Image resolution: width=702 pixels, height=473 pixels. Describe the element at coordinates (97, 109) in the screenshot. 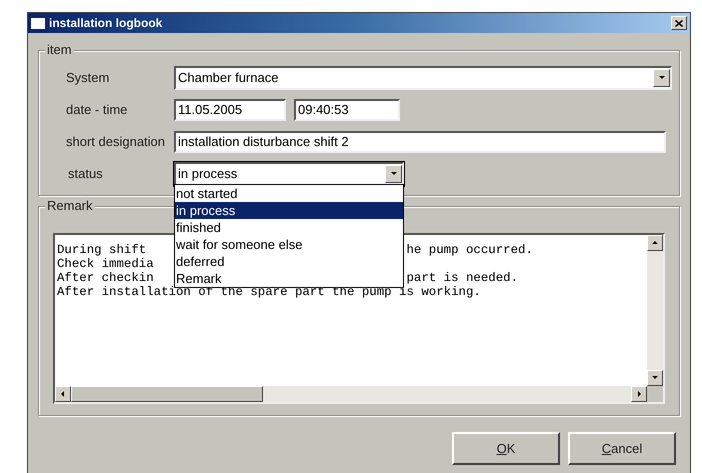

I see `field-label: date - time` at that location.